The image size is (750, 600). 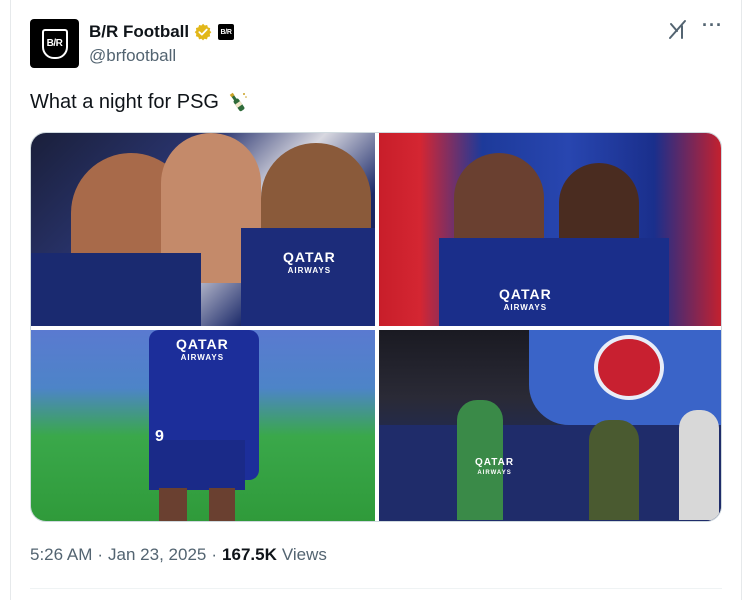 I want to click on photo-3: QATAR AIRWAYS 9, so click(x=203, y=425).